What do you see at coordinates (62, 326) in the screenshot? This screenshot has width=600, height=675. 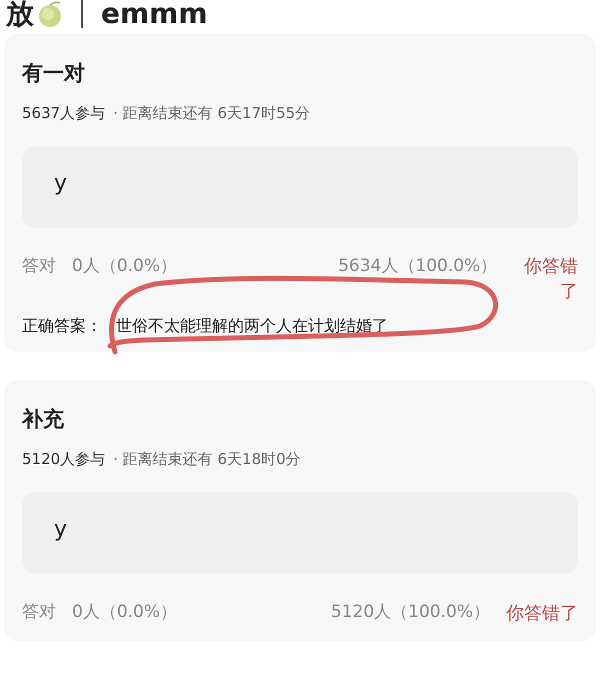 I see `answer-label: 正确答案：` at bounding box center [62, 326].